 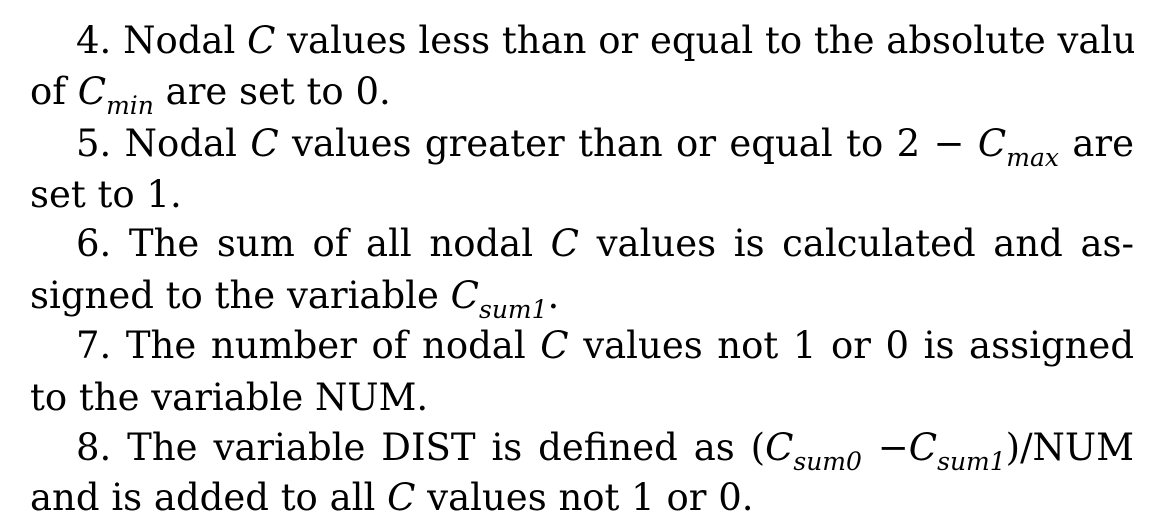 I want to click on item-4-cont-post: are set to 0., so click(x=278, y=91).